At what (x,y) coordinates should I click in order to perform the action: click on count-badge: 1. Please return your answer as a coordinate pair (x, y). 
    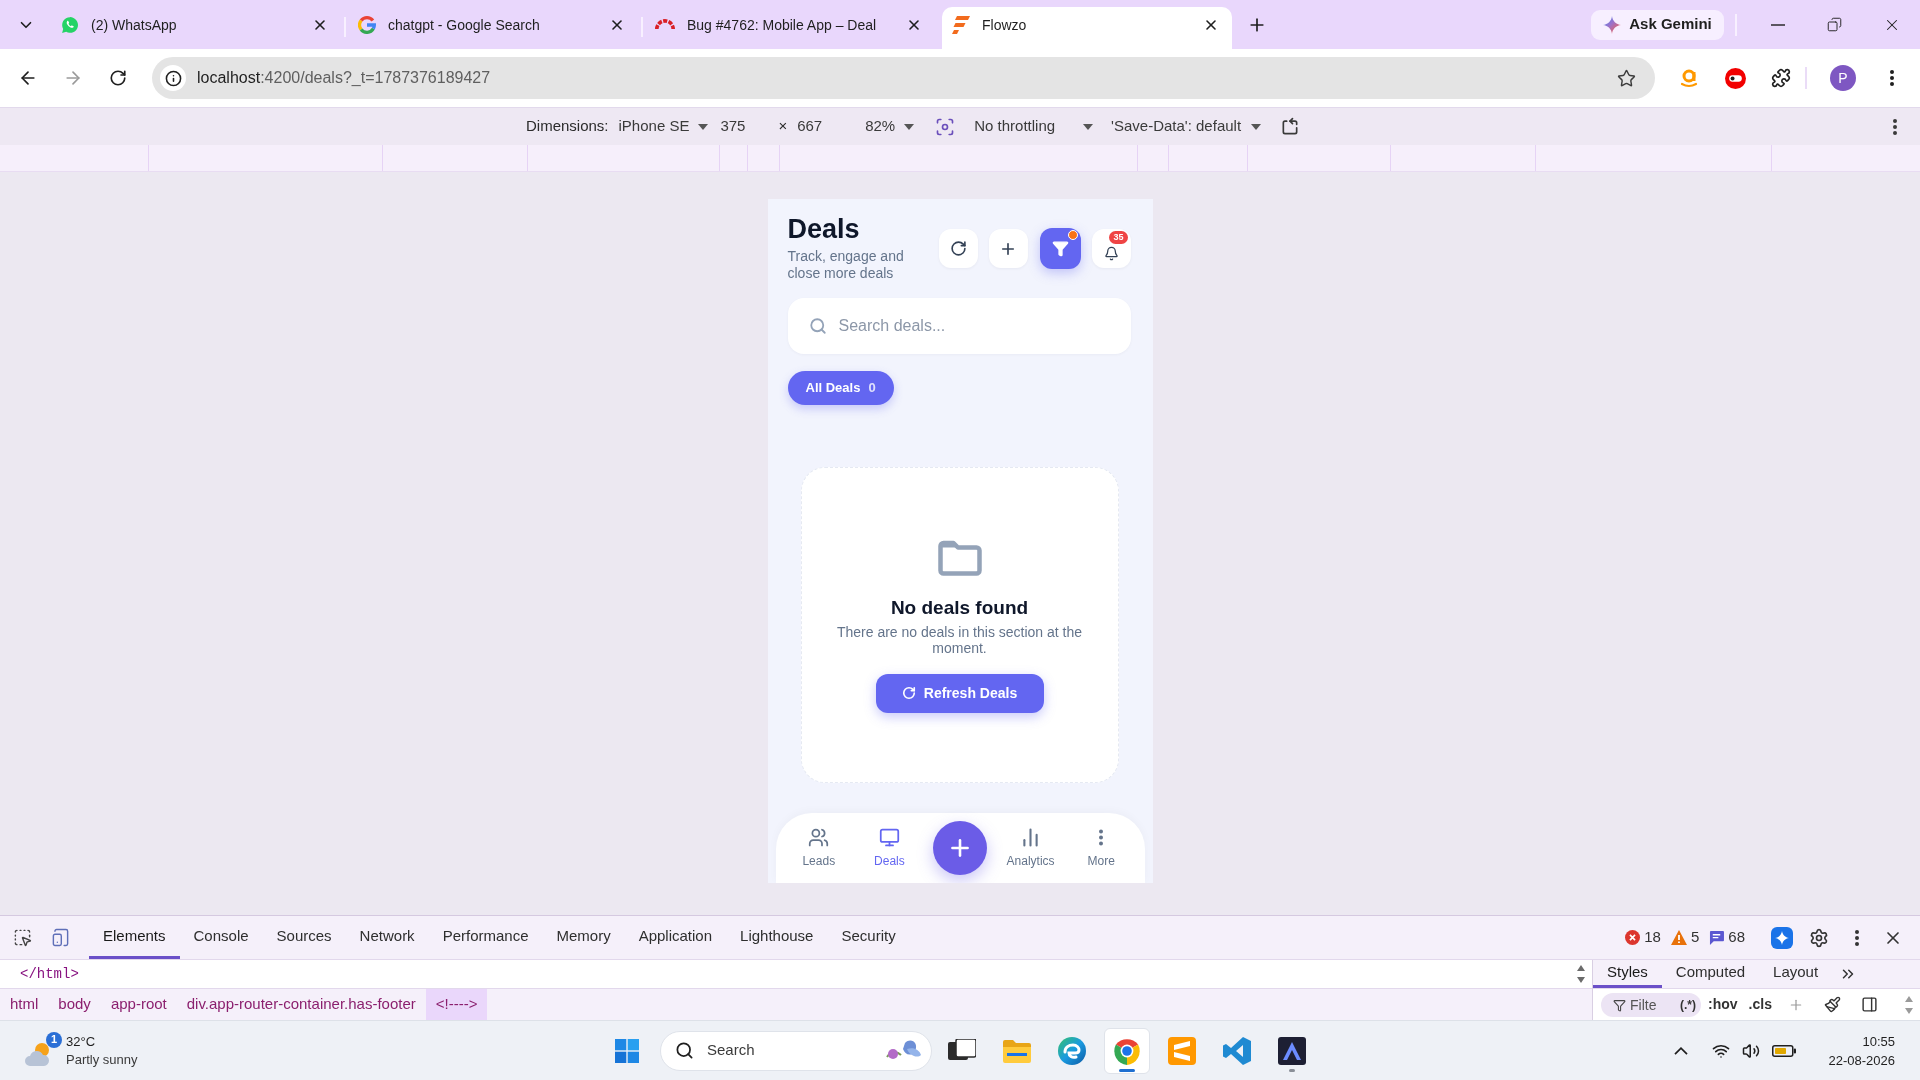
    Looking at the image, I should click on (54, 1039).